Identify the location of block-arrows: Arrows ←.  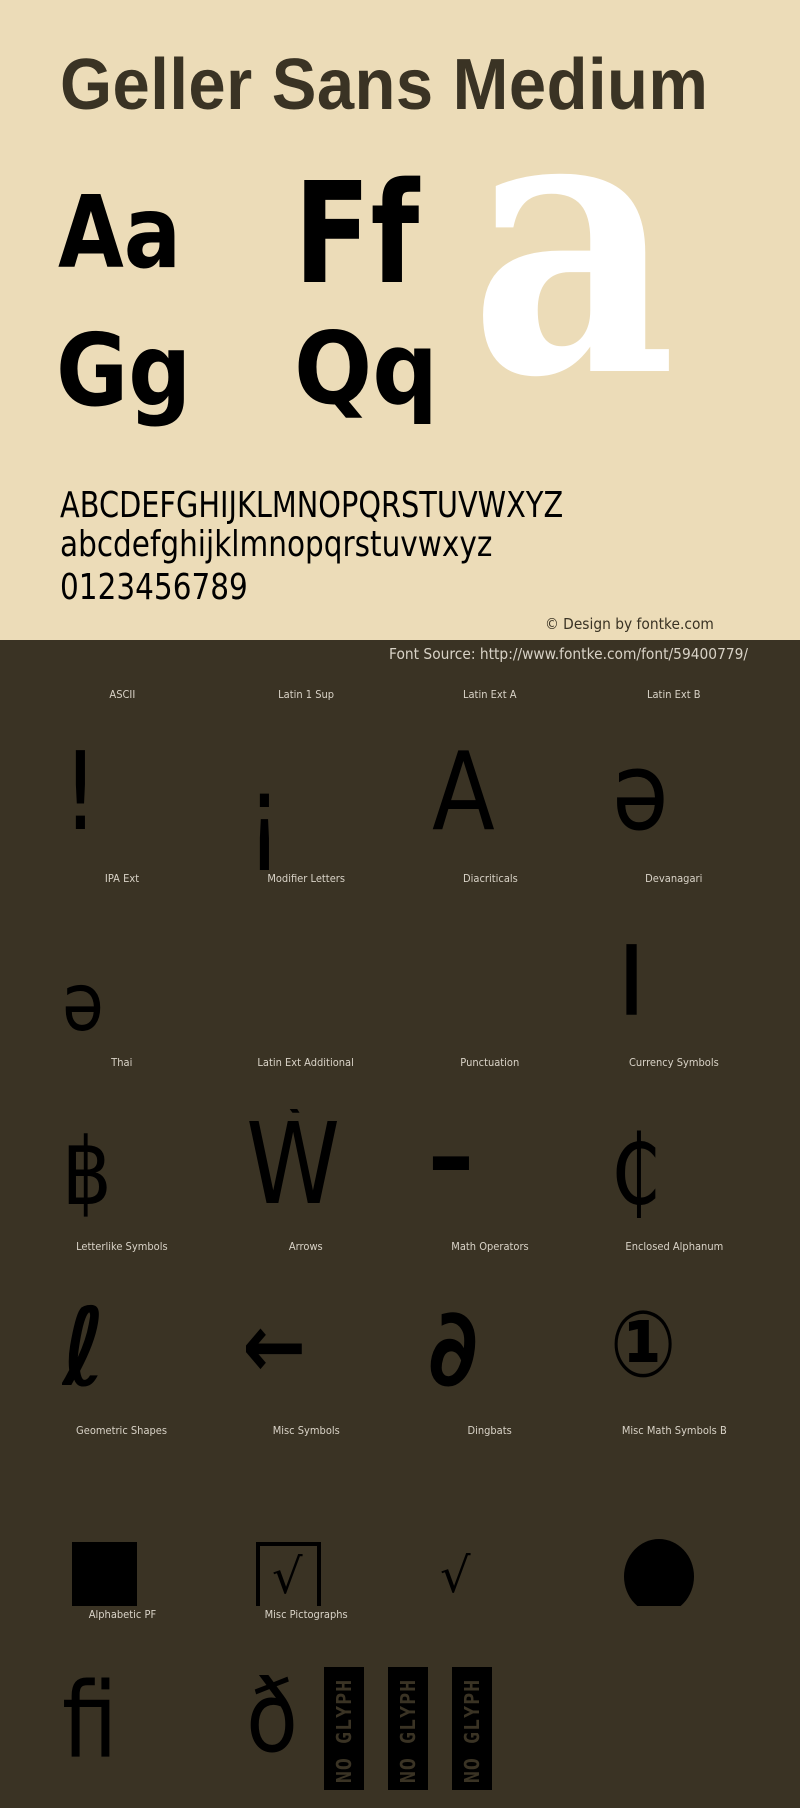
(306, 1330).